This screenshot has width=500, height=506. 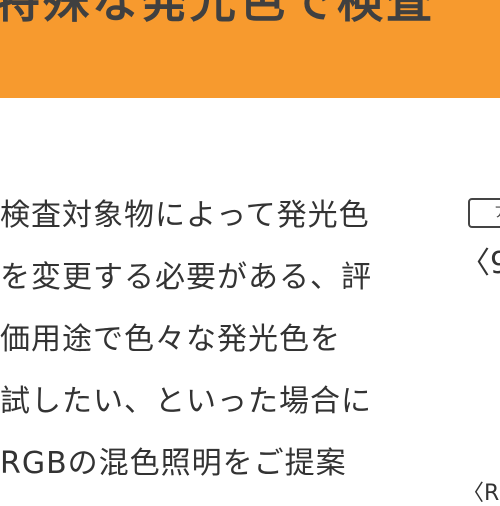 What do you see at coordinates (185, 215) in the screenshot?
I see `body-line: 検査対象物によって発光色` at bounding box center [185, 215].